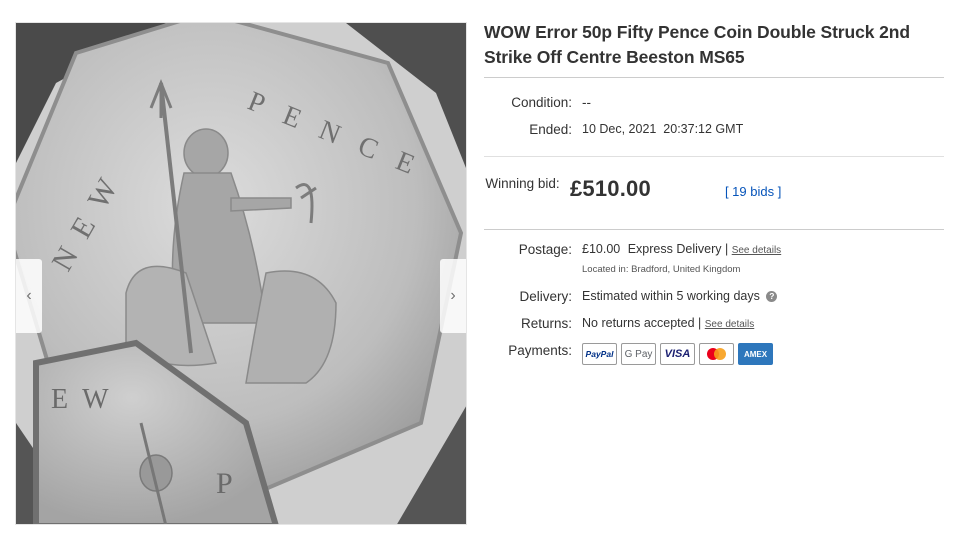 This screenshot has height=539, width=959. Describe the element at coordinates (638, 323) in the screenshot. I see `returns-value: No returns accepted` at that location.